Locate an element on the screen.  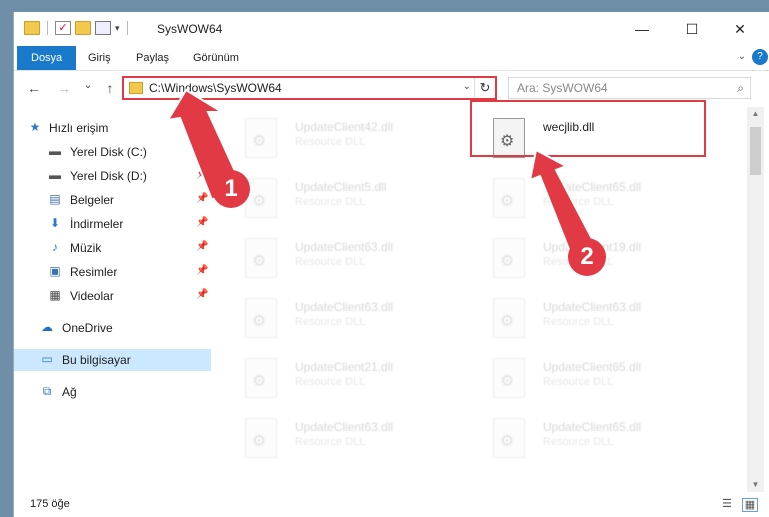
sidebar-item-pictures: ▣ Resimler 📌 is located at coordinates (112, 272).